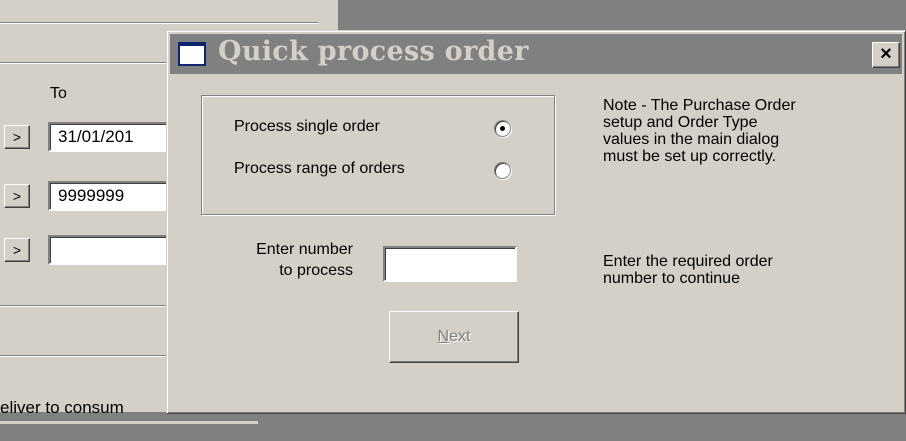  Describe the element at coordinates (622, 5) in the screenshot. I see `workspace-top` at that location.